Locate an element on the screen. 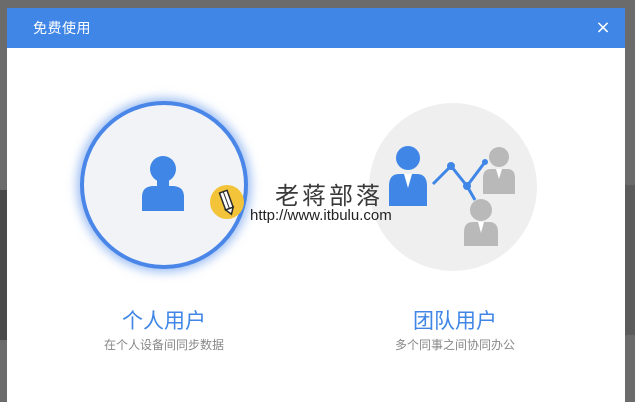  personal-user-title: 个人用户 is located at coordinates (164, 320).